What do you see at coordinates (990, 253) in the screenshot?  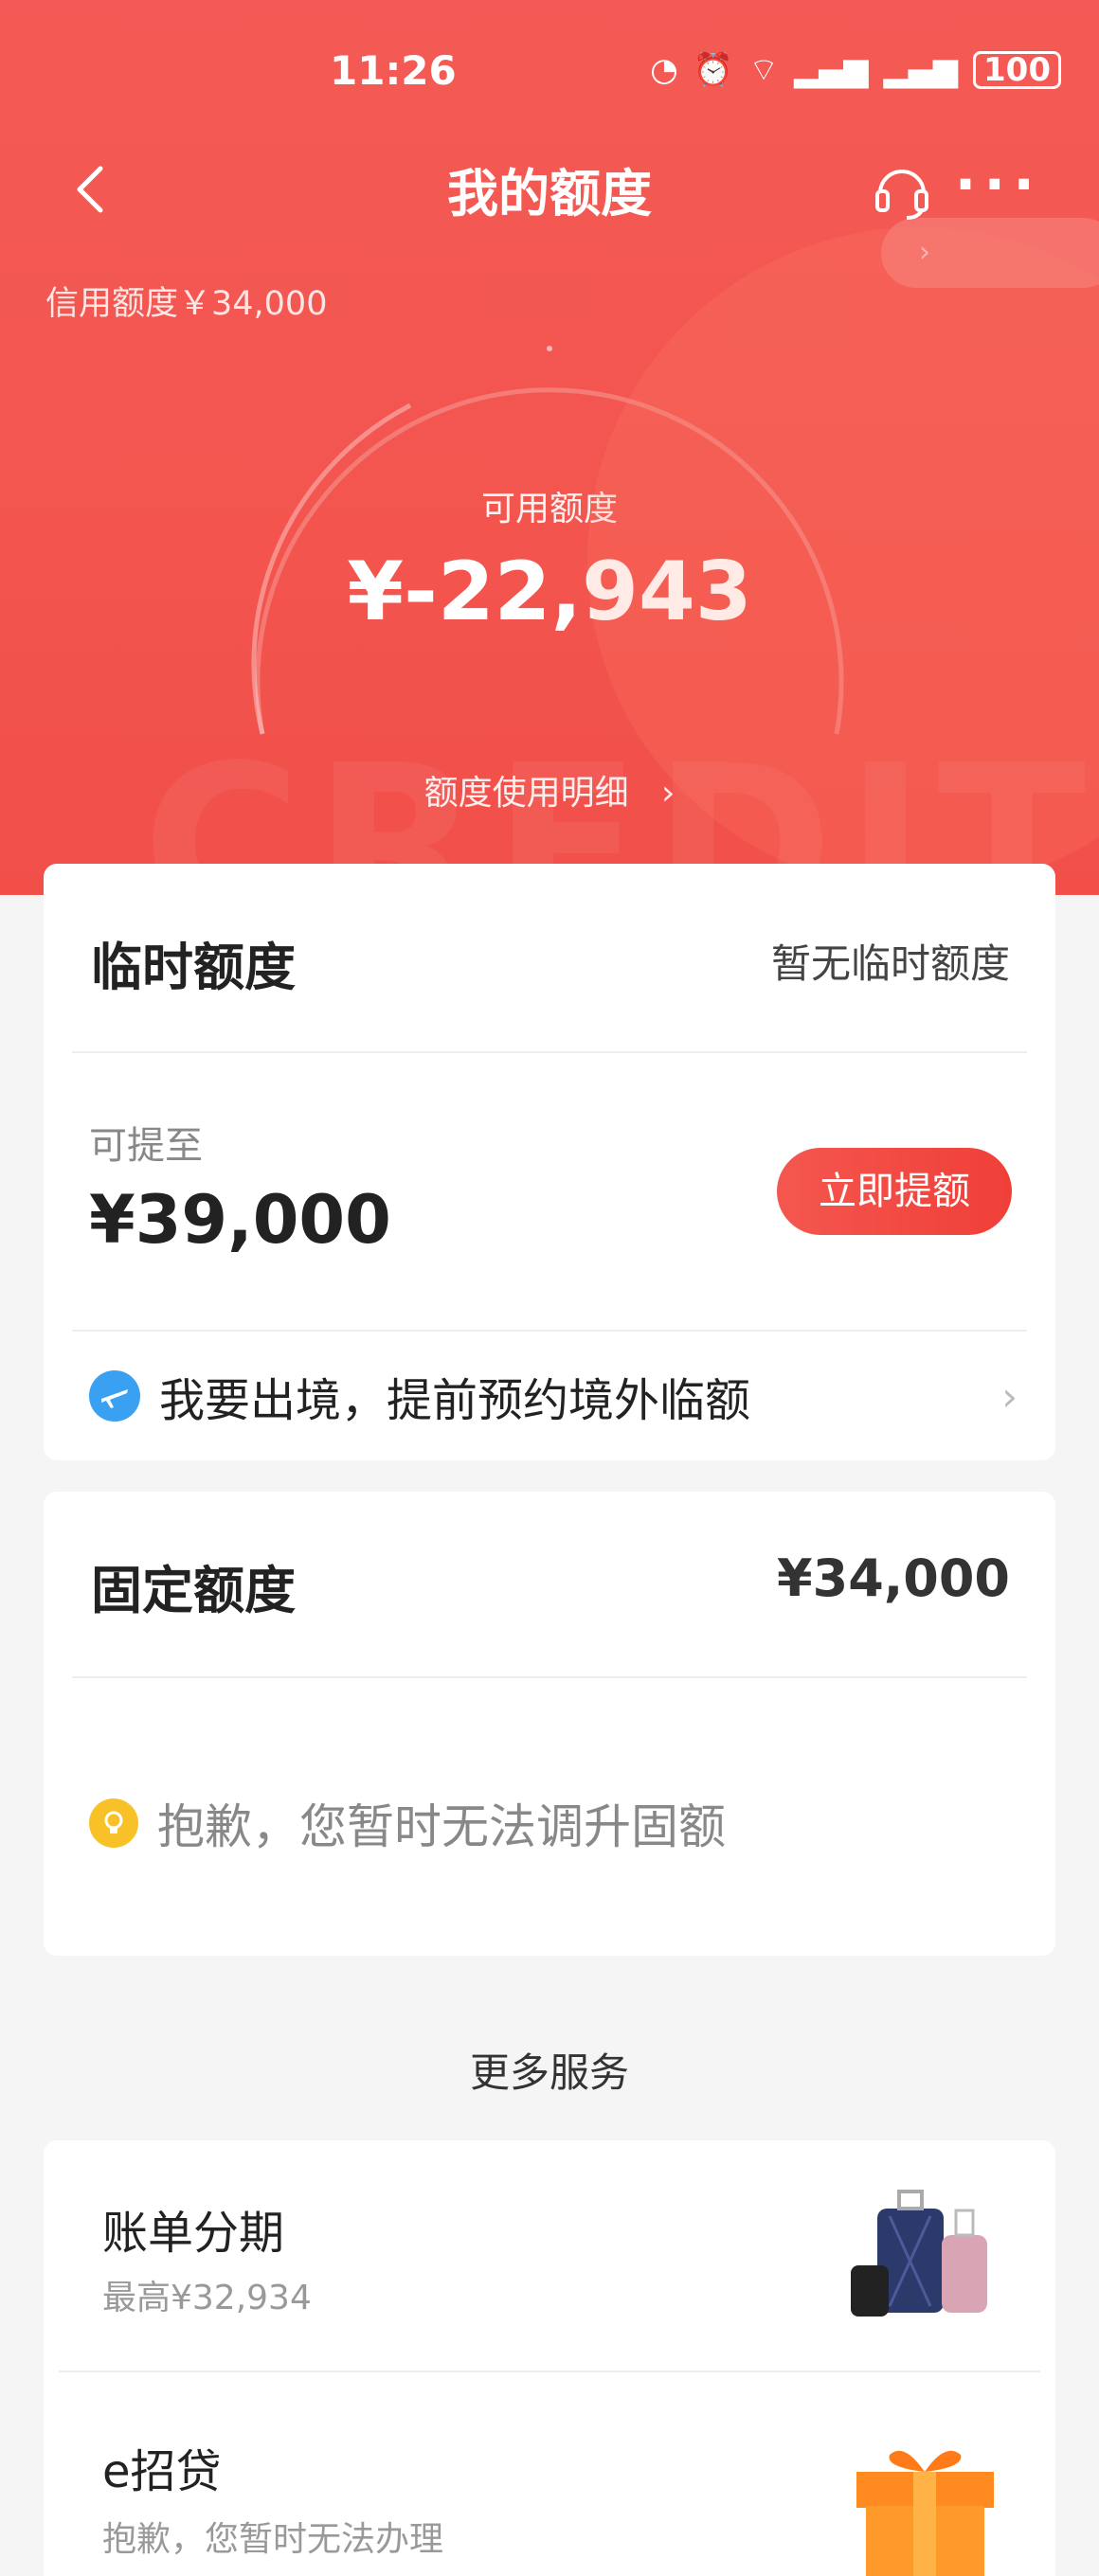 I see `scrolled-chip-ghost: ›` at bounding box center [990, 253].